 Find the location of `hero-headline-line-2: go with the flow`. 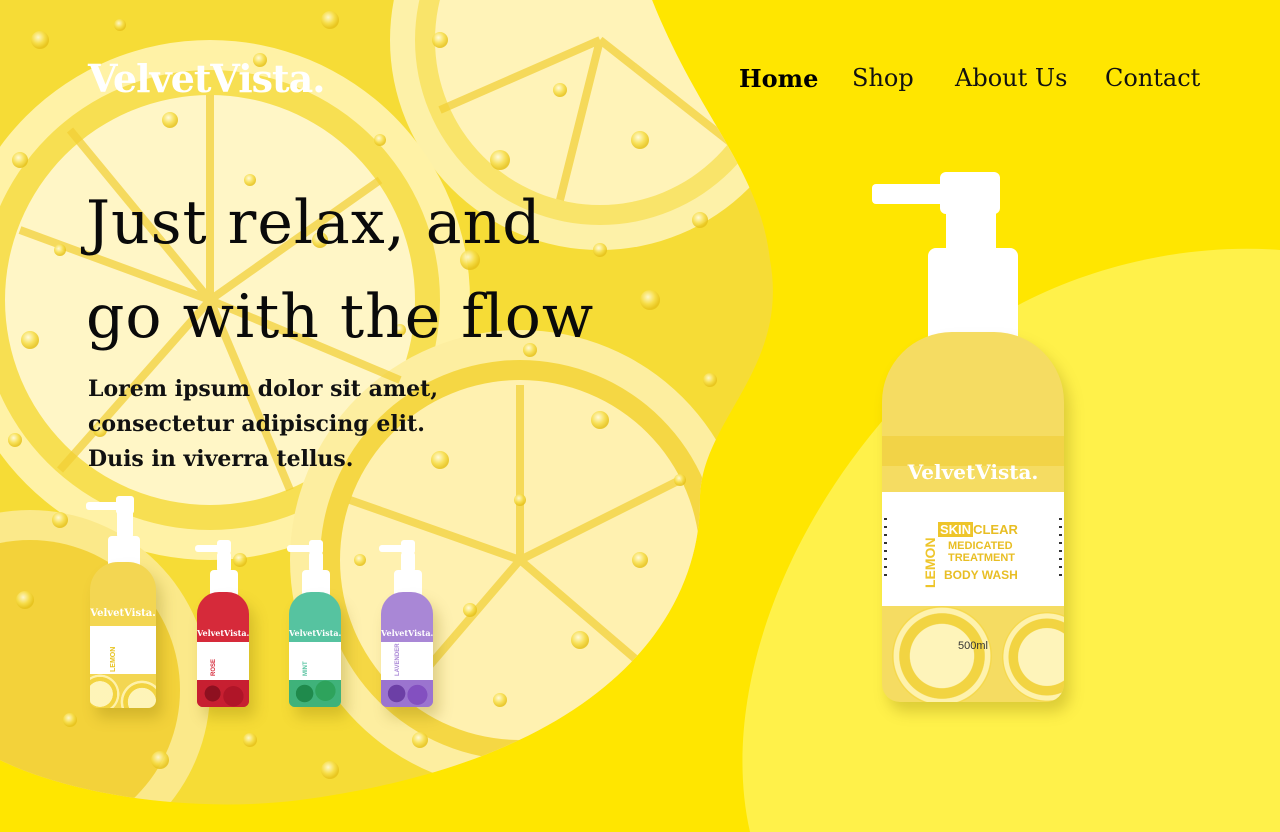

hero-headline-line-2: go with the flow is located at coordinates (340, 317).